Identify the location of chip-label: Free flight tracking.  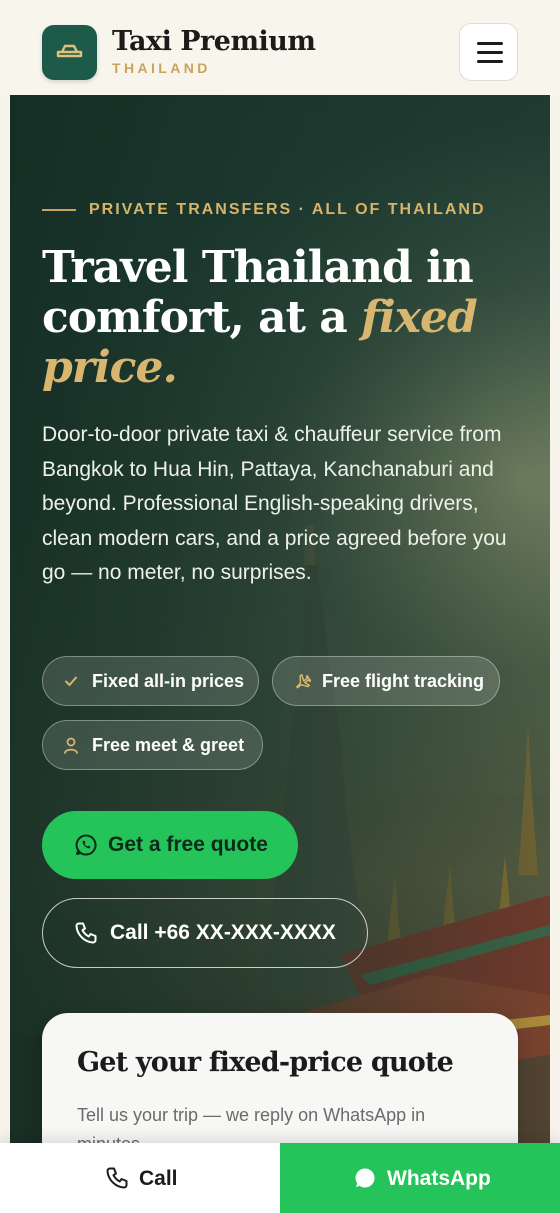
(403, 681).